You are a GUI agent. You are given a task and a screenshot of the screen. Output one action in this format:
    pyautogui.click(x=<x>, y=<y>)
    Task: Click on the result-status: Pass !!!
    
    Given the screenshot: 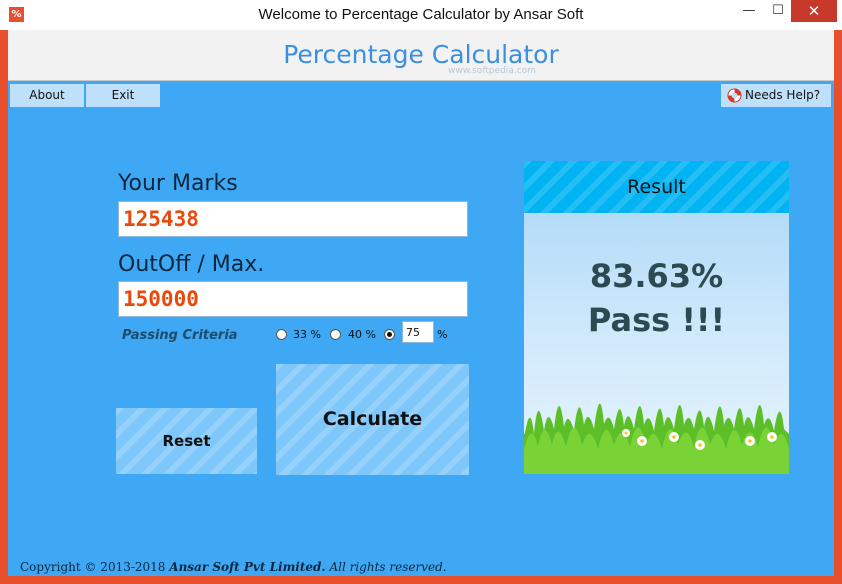 What is the action you would take?
    pyautogui.click(x=656, y=320)
    